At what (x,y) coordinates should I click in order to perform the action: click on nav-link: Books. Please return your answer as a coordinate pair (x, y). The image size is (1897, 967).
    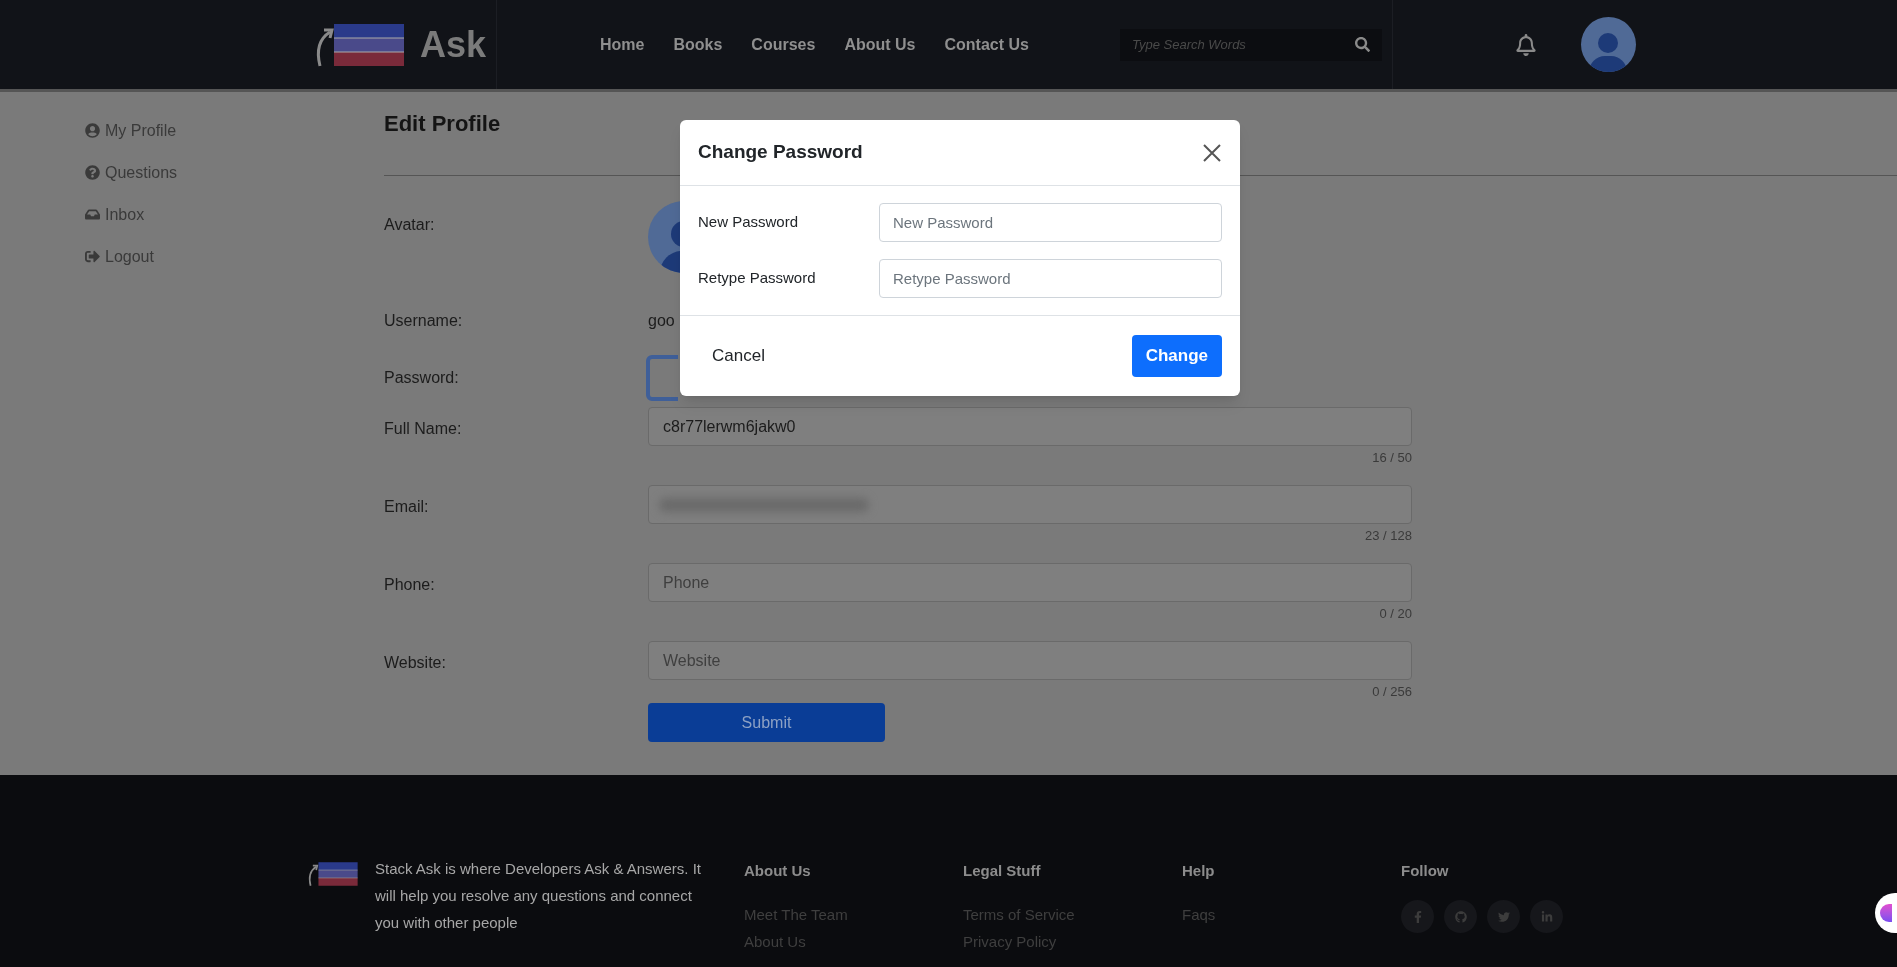
    Looking at the image, I should click on (698, 44).